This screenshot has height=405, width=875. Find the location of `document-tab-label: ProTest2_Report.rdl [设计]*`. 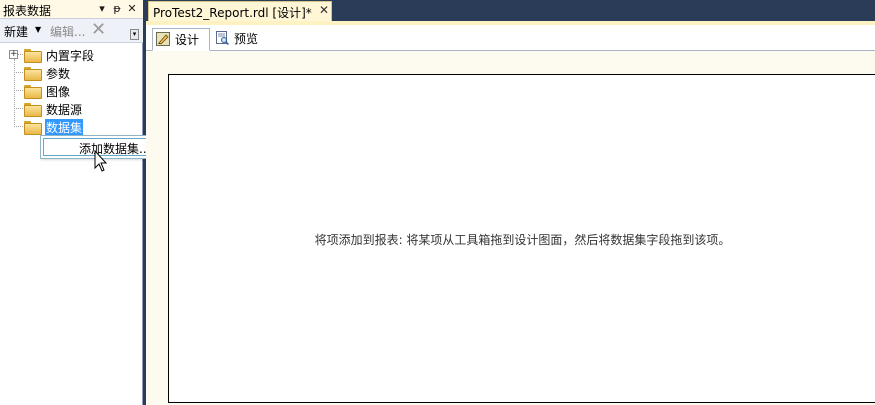

document-tab-label: ProTest2_Report.rdl [设计]* is located at coordinates (232, 13).